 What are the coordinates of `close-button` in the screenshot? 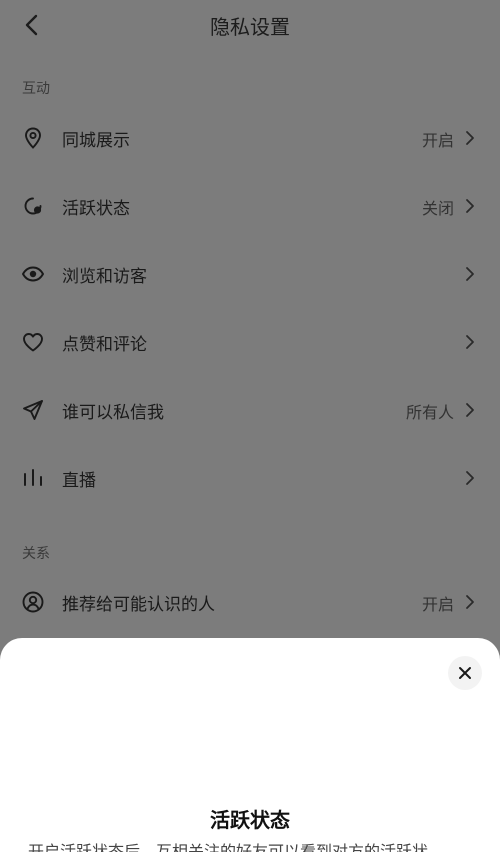 It's located at (465, 673).